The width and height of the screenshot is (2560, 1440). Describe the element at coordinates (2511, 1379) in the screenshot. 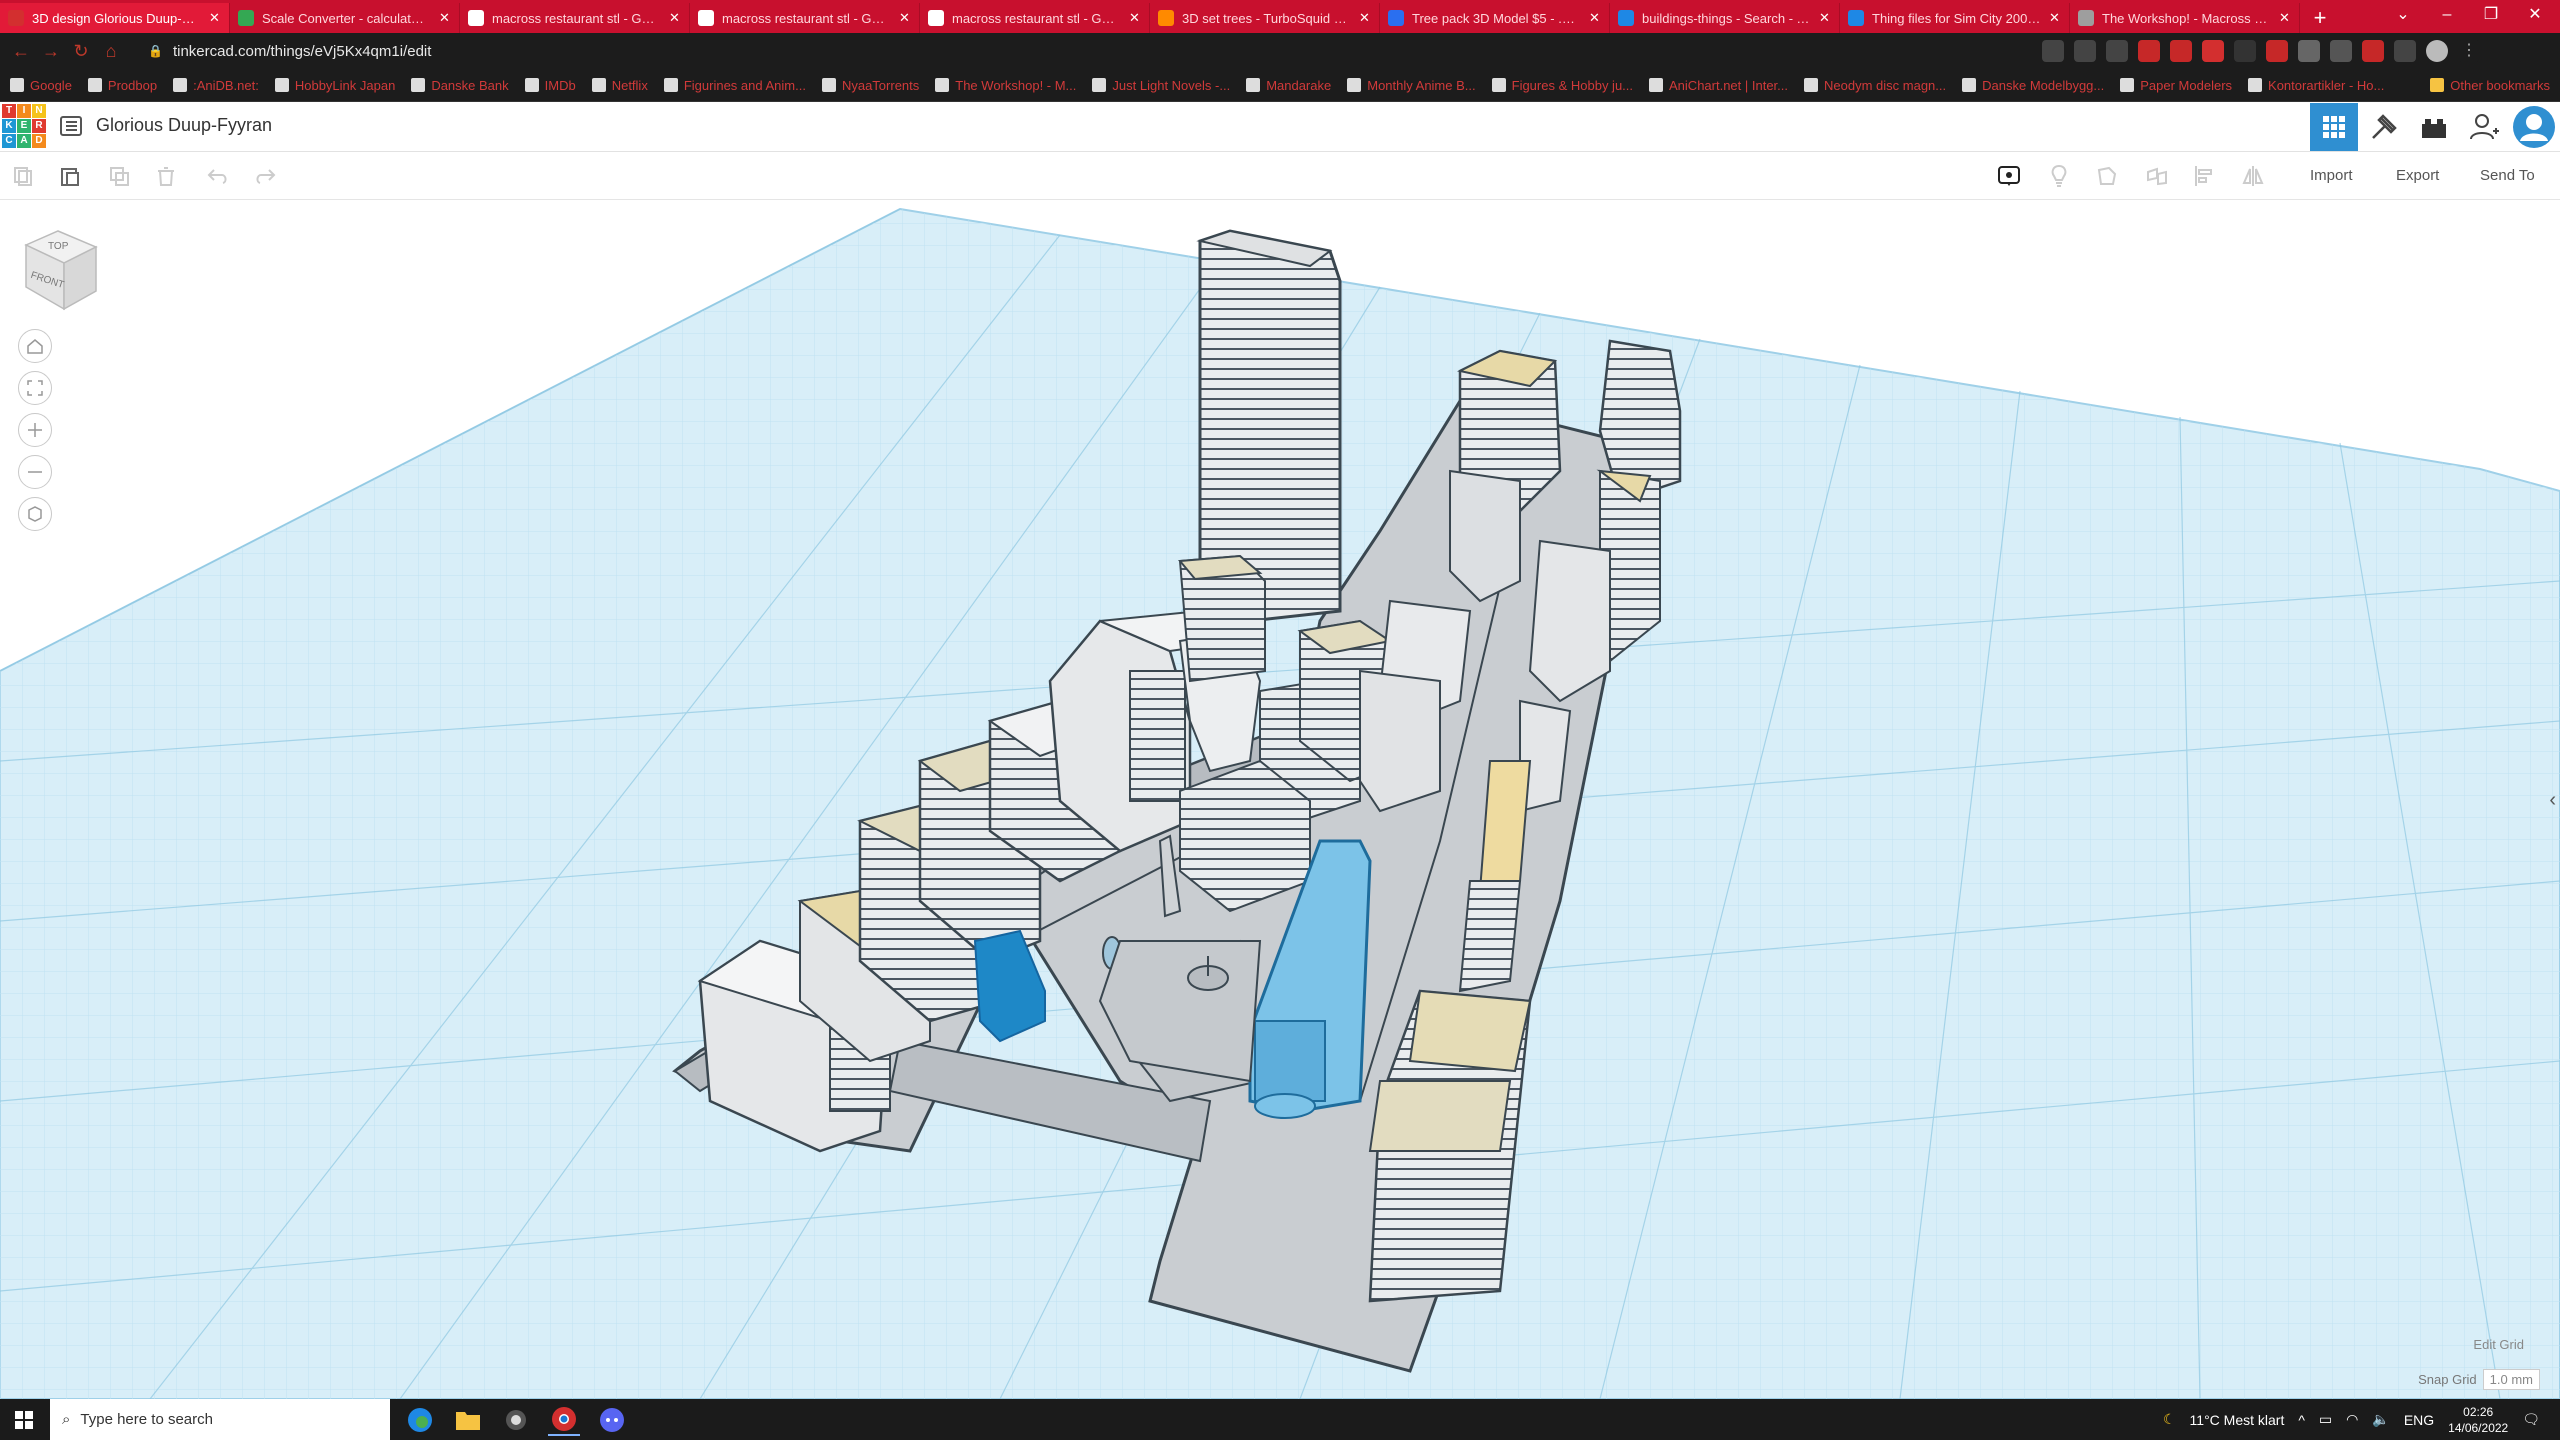

I see `snap-grid-select: 1.0 mm` at that location.